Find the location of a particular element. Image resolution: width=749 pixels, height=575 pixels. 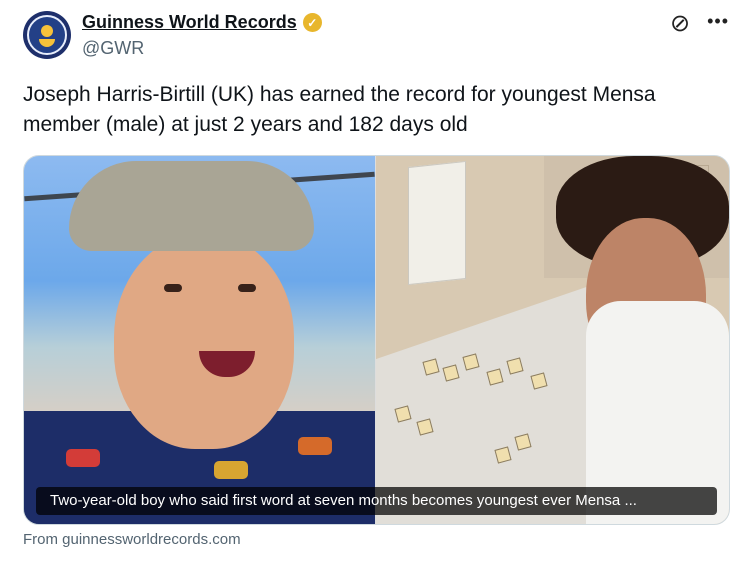

account-name: Guinness World Records is located at coordinates (189, 22).